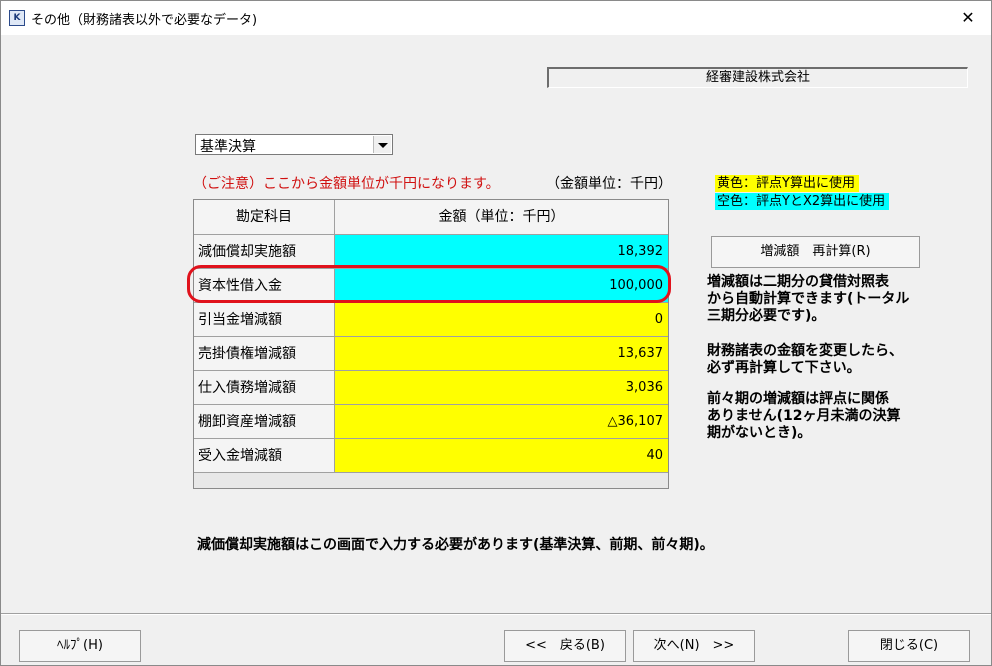 The width and height of the screenshot is (992, 666). What do you see at coordinates (264, 354) in the screenshot?
I see `row-label: 売掛債権増減額` at bounding box center [264, 354].